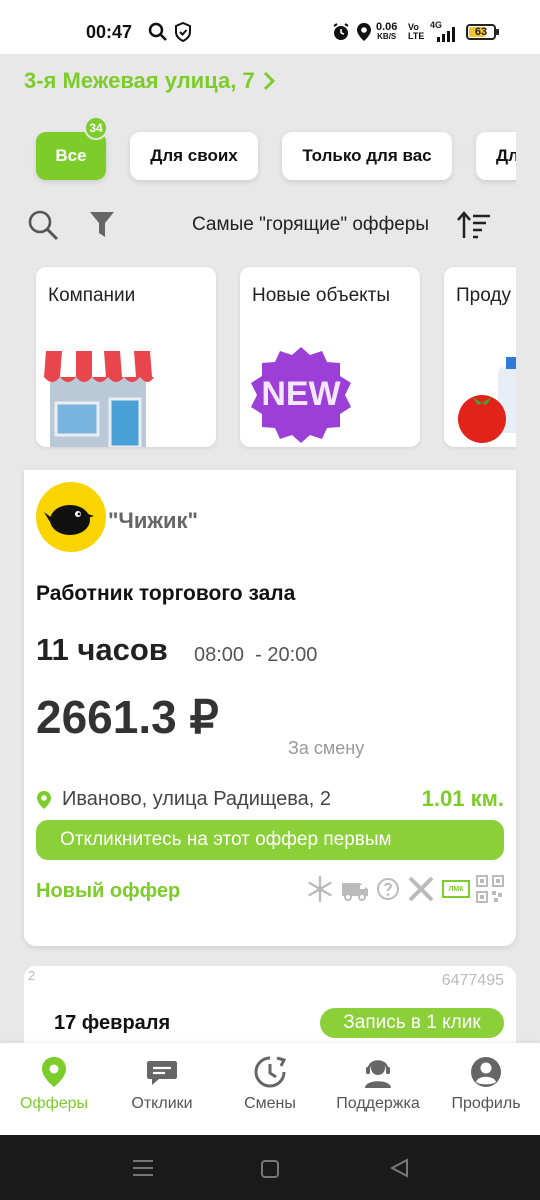 The image size is (540, 1200). I want to click on offer-price: 2661.3 ₽, so click(127, 717).